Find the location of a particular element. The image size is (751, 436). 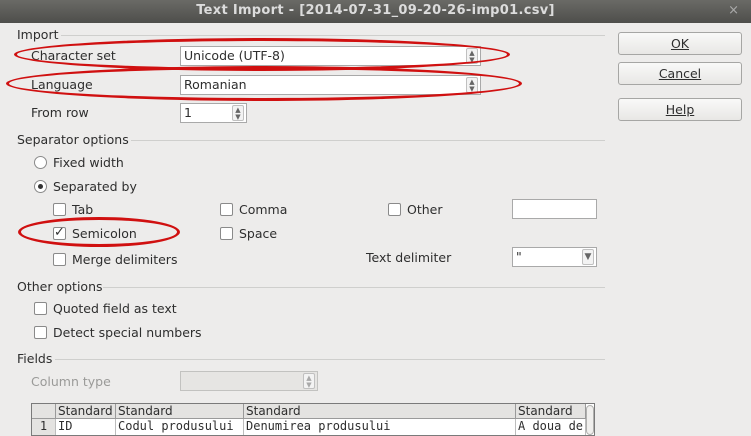

fields-heading: Fields is located at coordinates (35, 358).